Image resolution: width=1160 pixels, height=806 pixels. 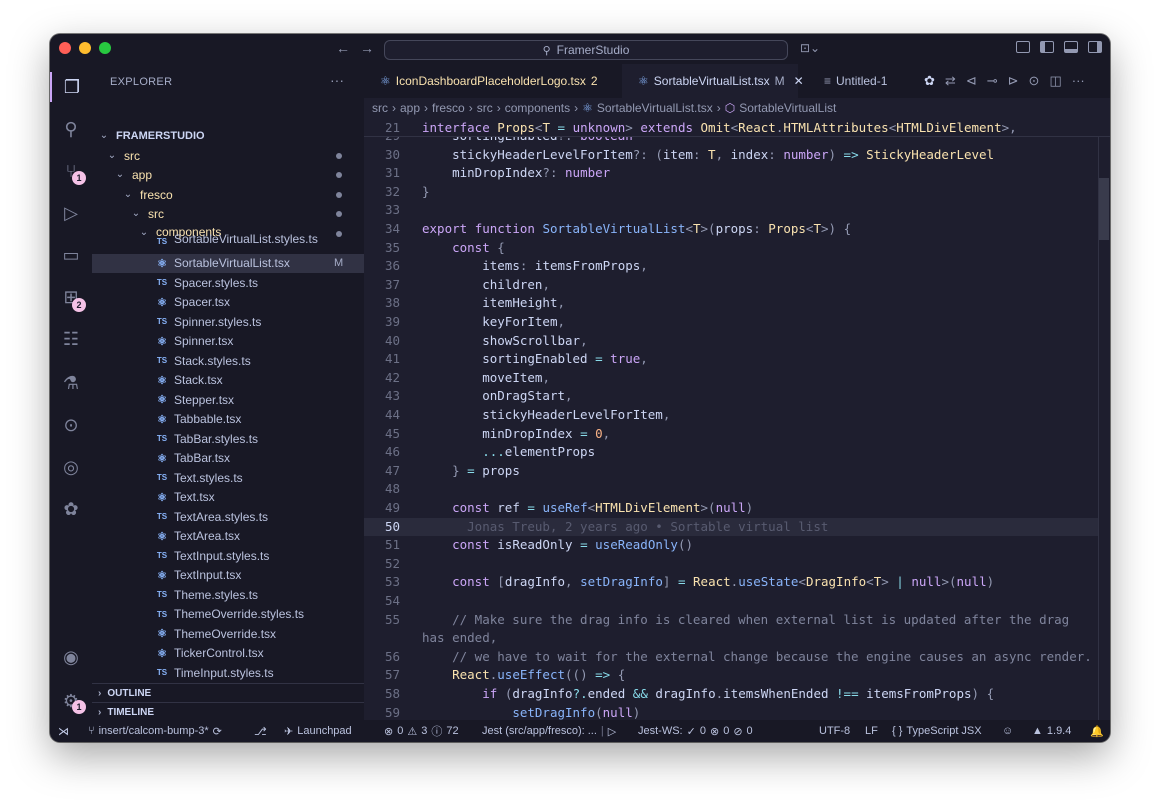 I want to click on code-line: 35 const {, so click(x=737, y=248).